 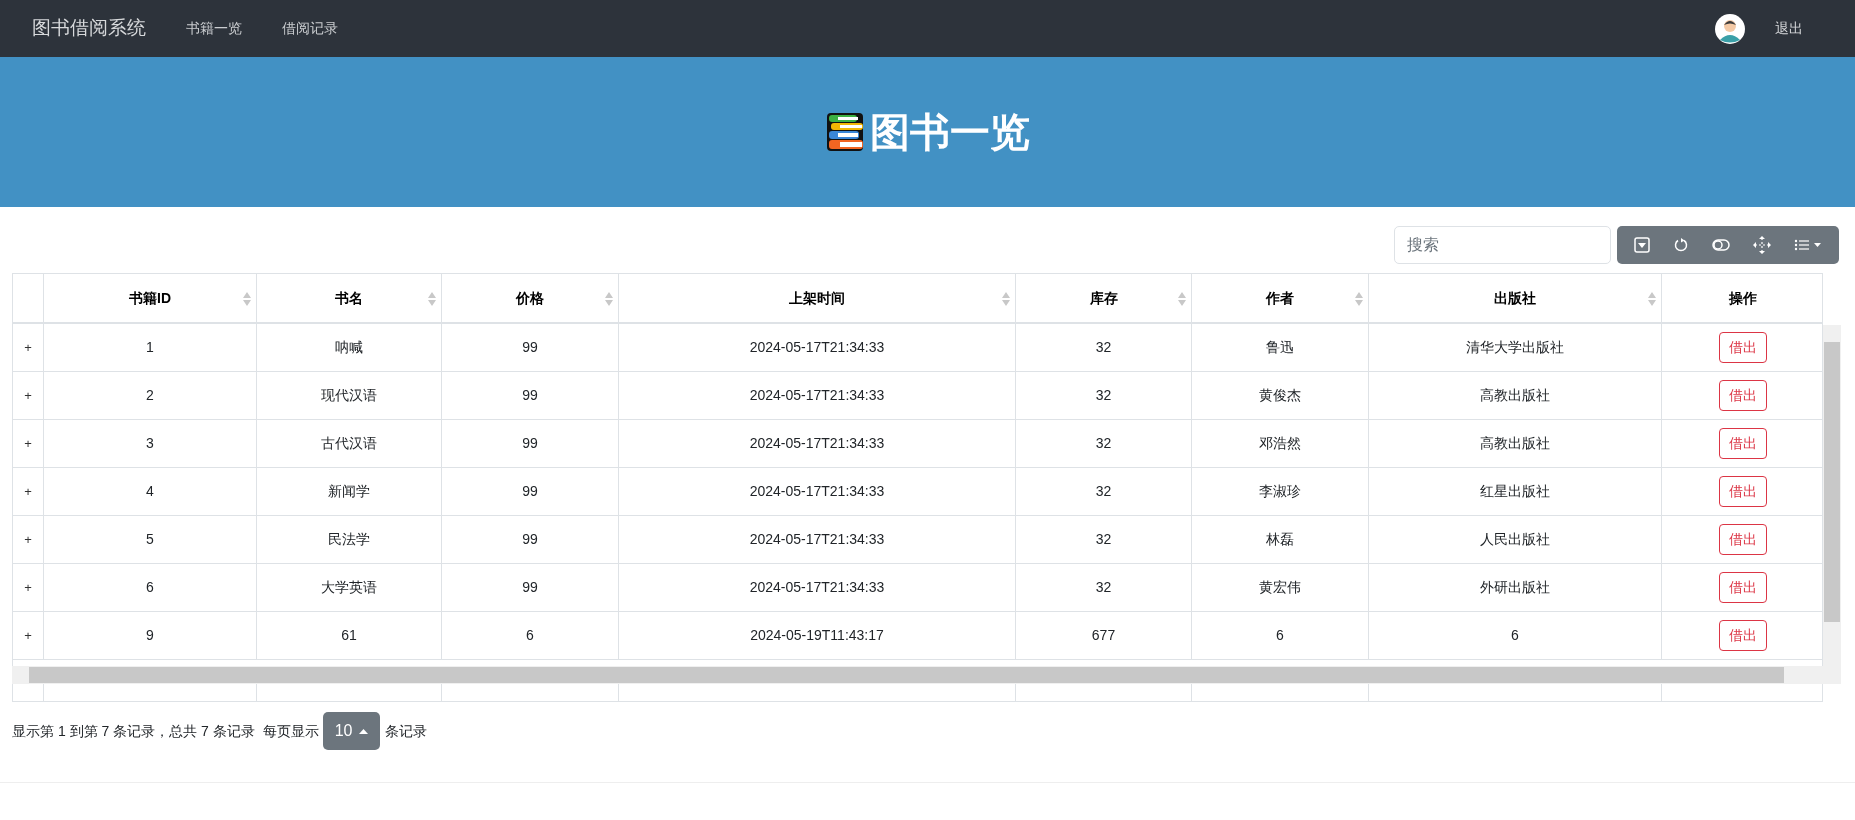 I want to click on table-cell-text: 外研出版社, so click(x=1515, y=587).